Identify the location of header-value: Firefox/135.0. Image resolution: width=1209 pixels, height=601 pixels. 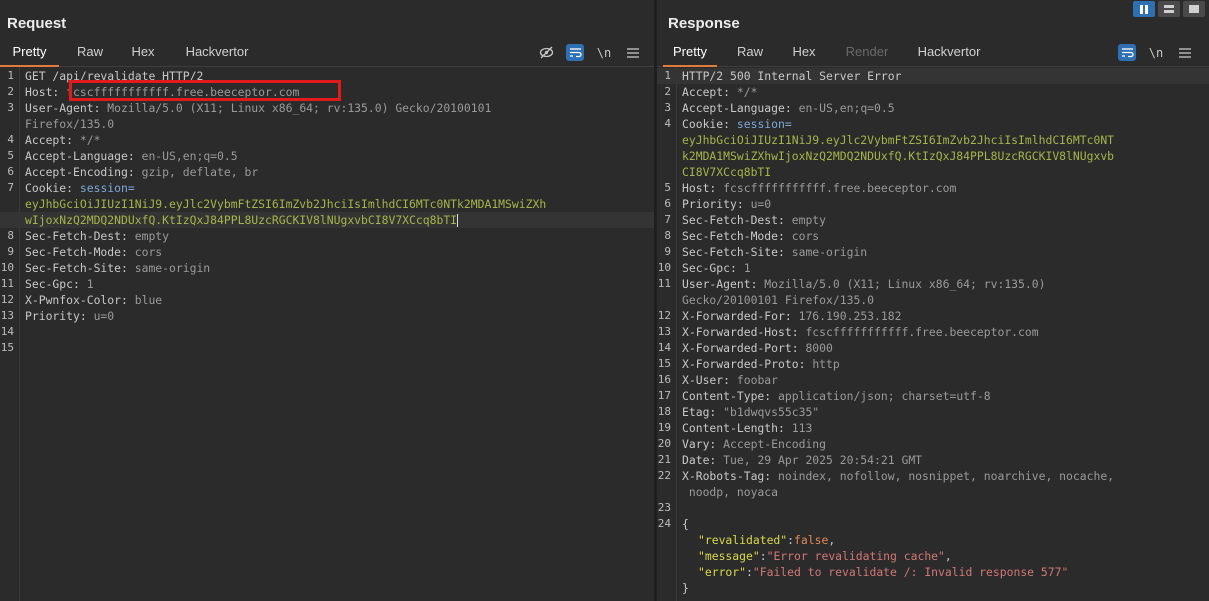
(70, 124).